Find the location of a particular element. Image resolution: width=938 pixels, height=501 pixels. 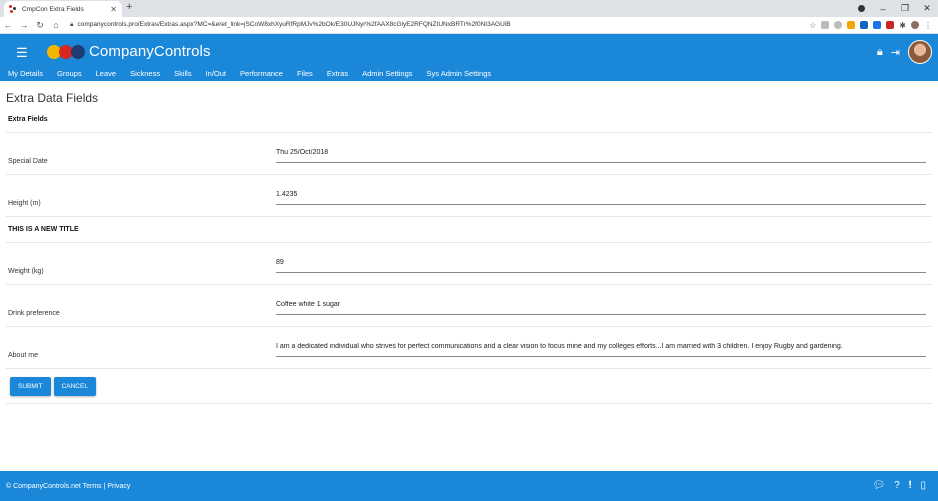

close-tab-icon: ✕ is located at coordinates (113, 9).